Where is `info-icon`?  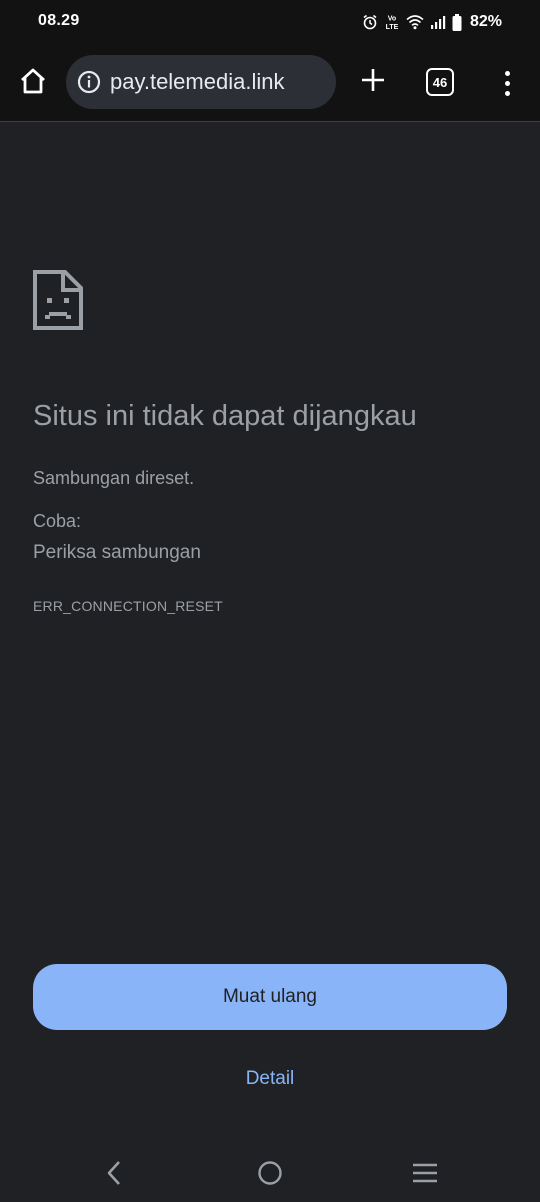
info-icon is located at coordinates (89, 82).